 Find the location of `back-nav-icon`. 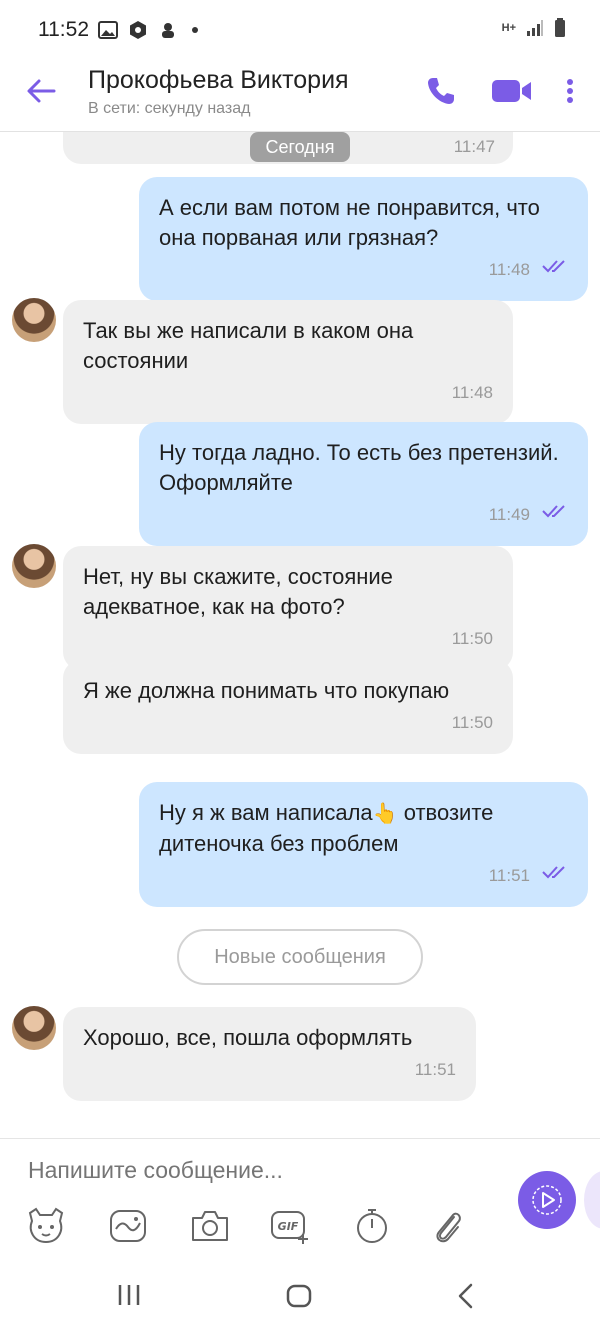

back-nav-icon is located at coordinates (466, 1296).